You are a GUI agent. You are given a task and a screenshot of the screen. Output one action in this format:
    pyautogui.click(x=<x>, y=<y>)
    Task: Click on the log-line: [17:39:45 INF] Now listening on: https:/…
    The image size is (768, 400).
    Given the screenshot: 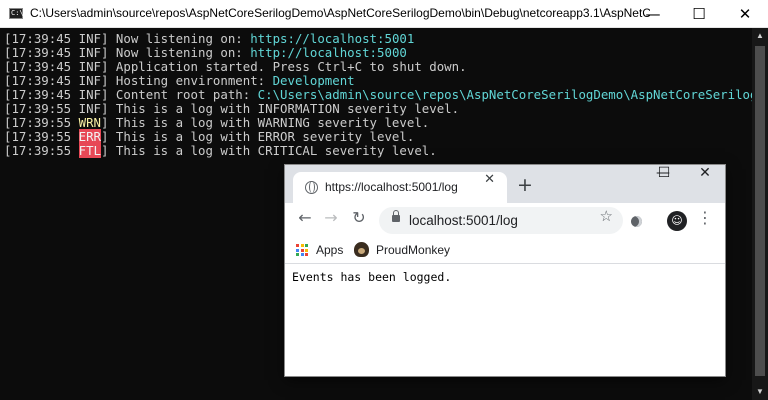 What is the action you would take?
    pyautogui.click(x=209, y=38)
    